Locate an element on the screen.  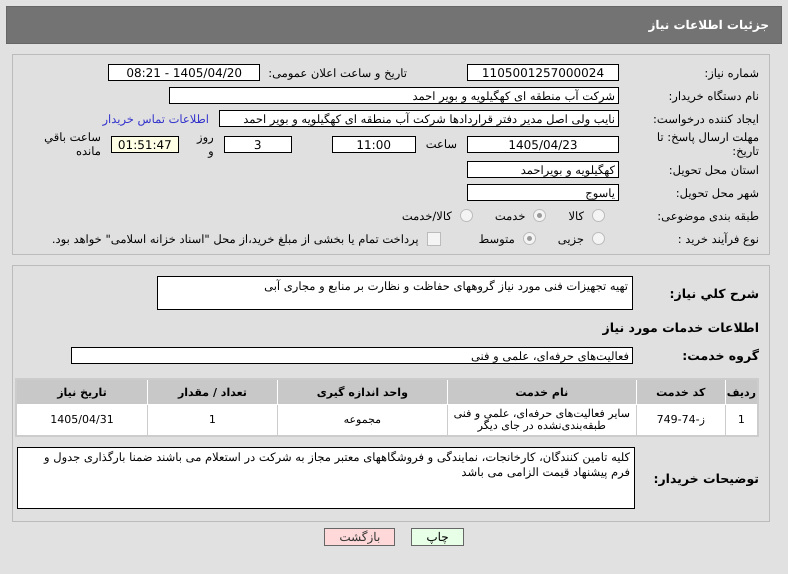
radio-label: خدمت is located at coordinates (510, 215).